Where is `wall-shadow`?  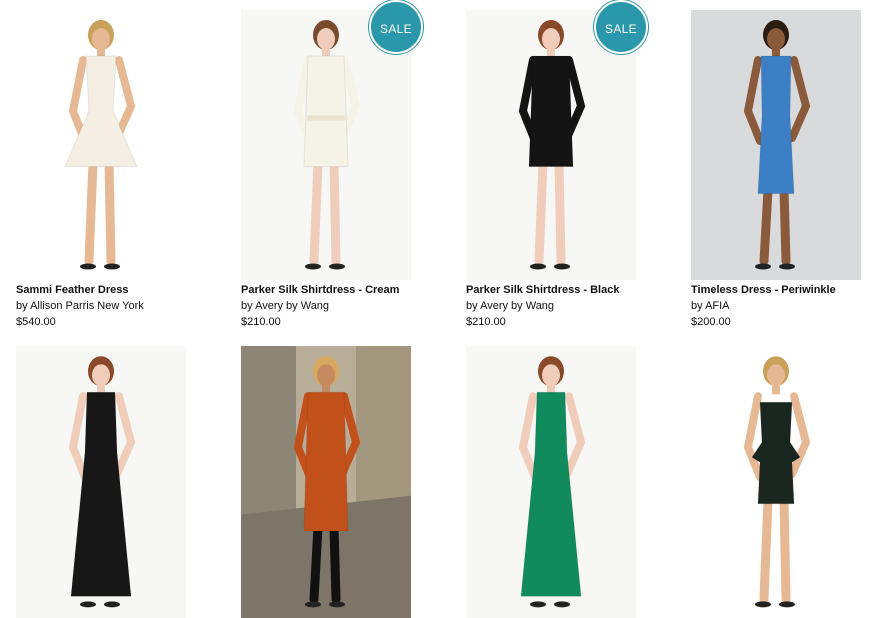
wall-shadow is located at coordinates (268, 434).